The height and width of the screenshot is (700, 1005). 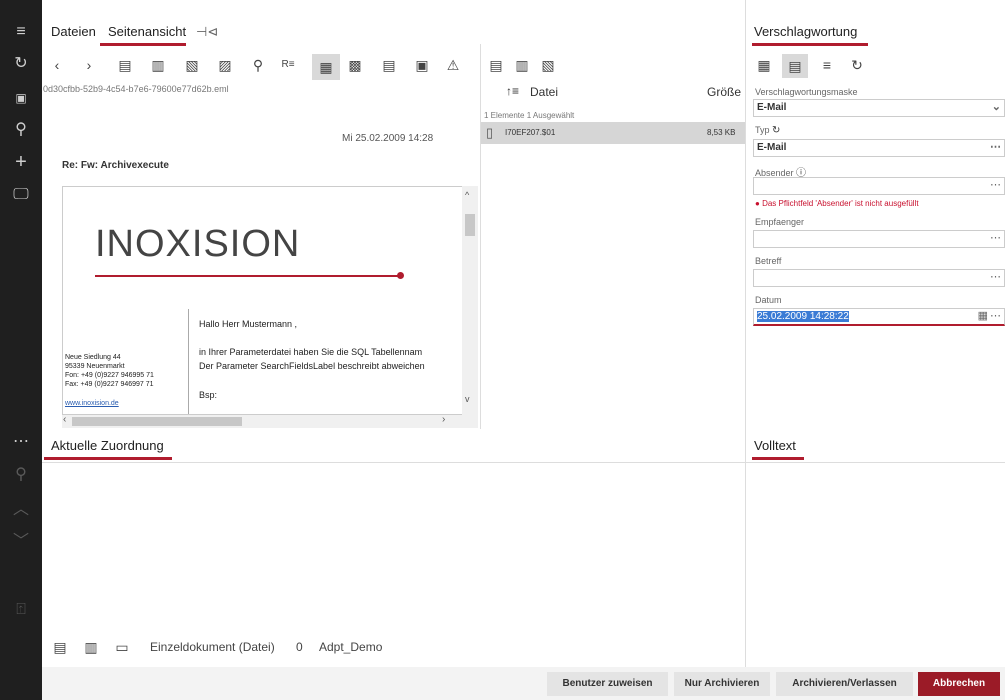 What do you see at coordinates (73, 31) in the screenshot?
I see `tab-files: Dateien` at bounding box center [73, 31].